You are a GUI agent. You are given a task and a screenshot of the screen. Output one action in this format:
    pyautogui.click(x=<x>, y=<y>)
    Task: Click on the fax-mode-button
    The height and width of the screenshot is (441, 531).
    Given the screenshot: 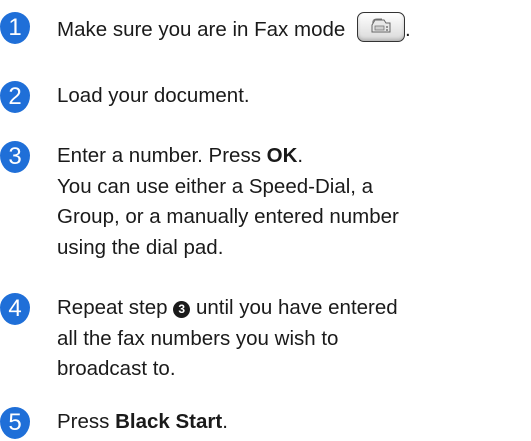 What is the action you would take?
    pyautogui.click(x=380, y=27)
    